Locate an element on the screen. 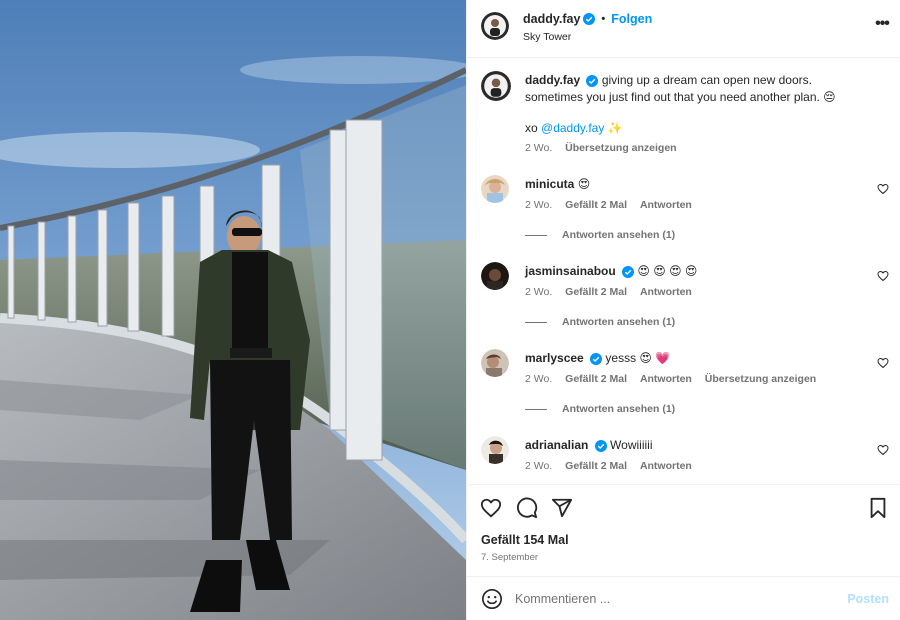  comment-input is located at coordinates (675, 599).